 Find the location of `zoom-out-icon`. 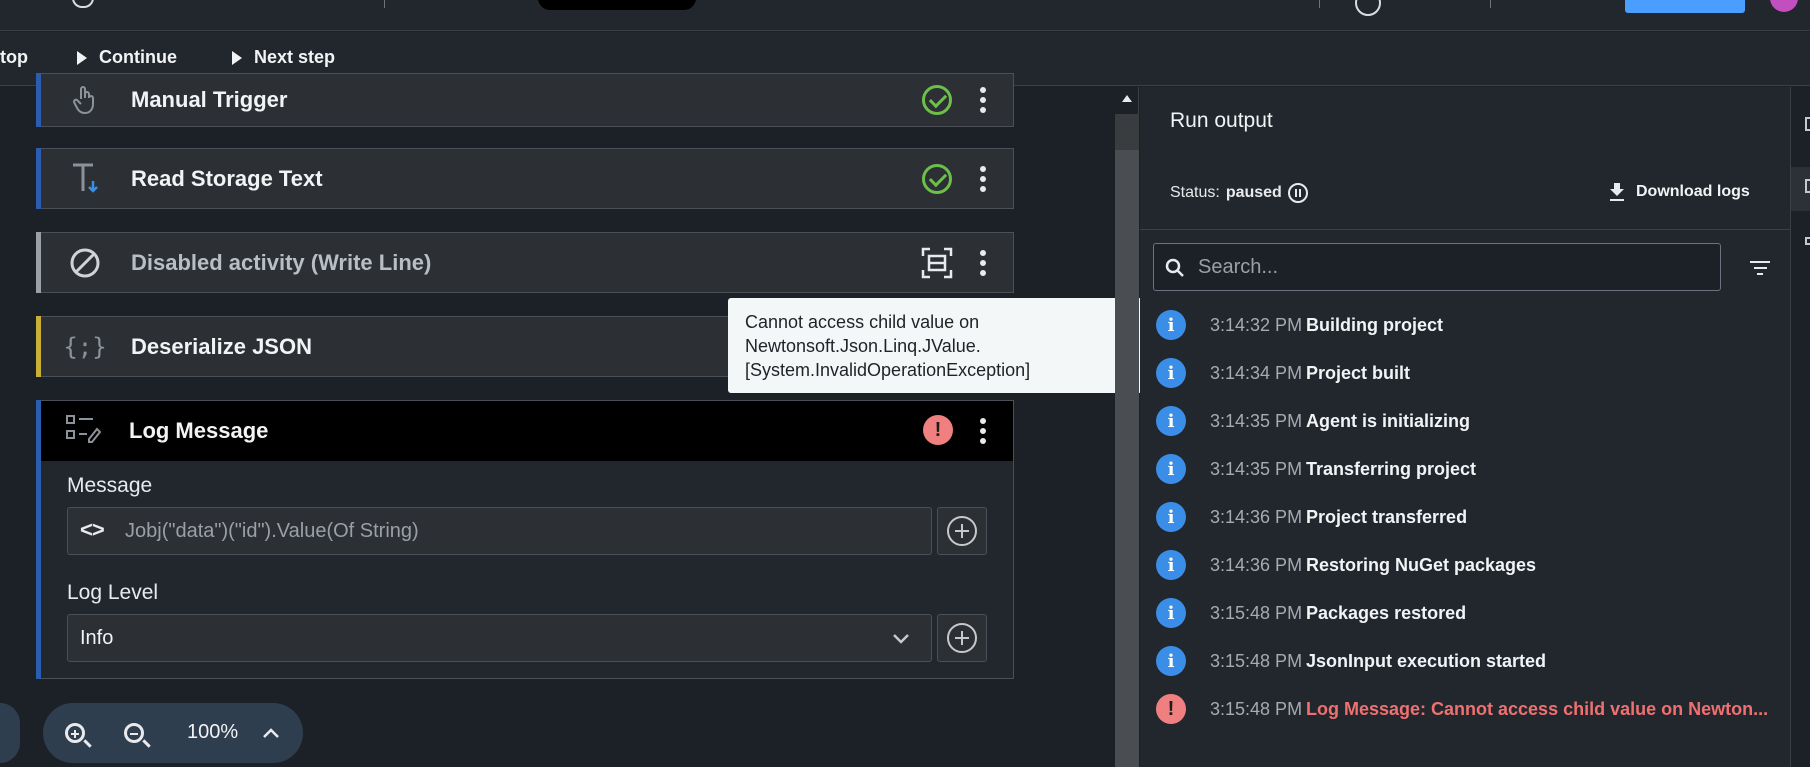

zoom-out-icon is located at coordinates (134, 733).